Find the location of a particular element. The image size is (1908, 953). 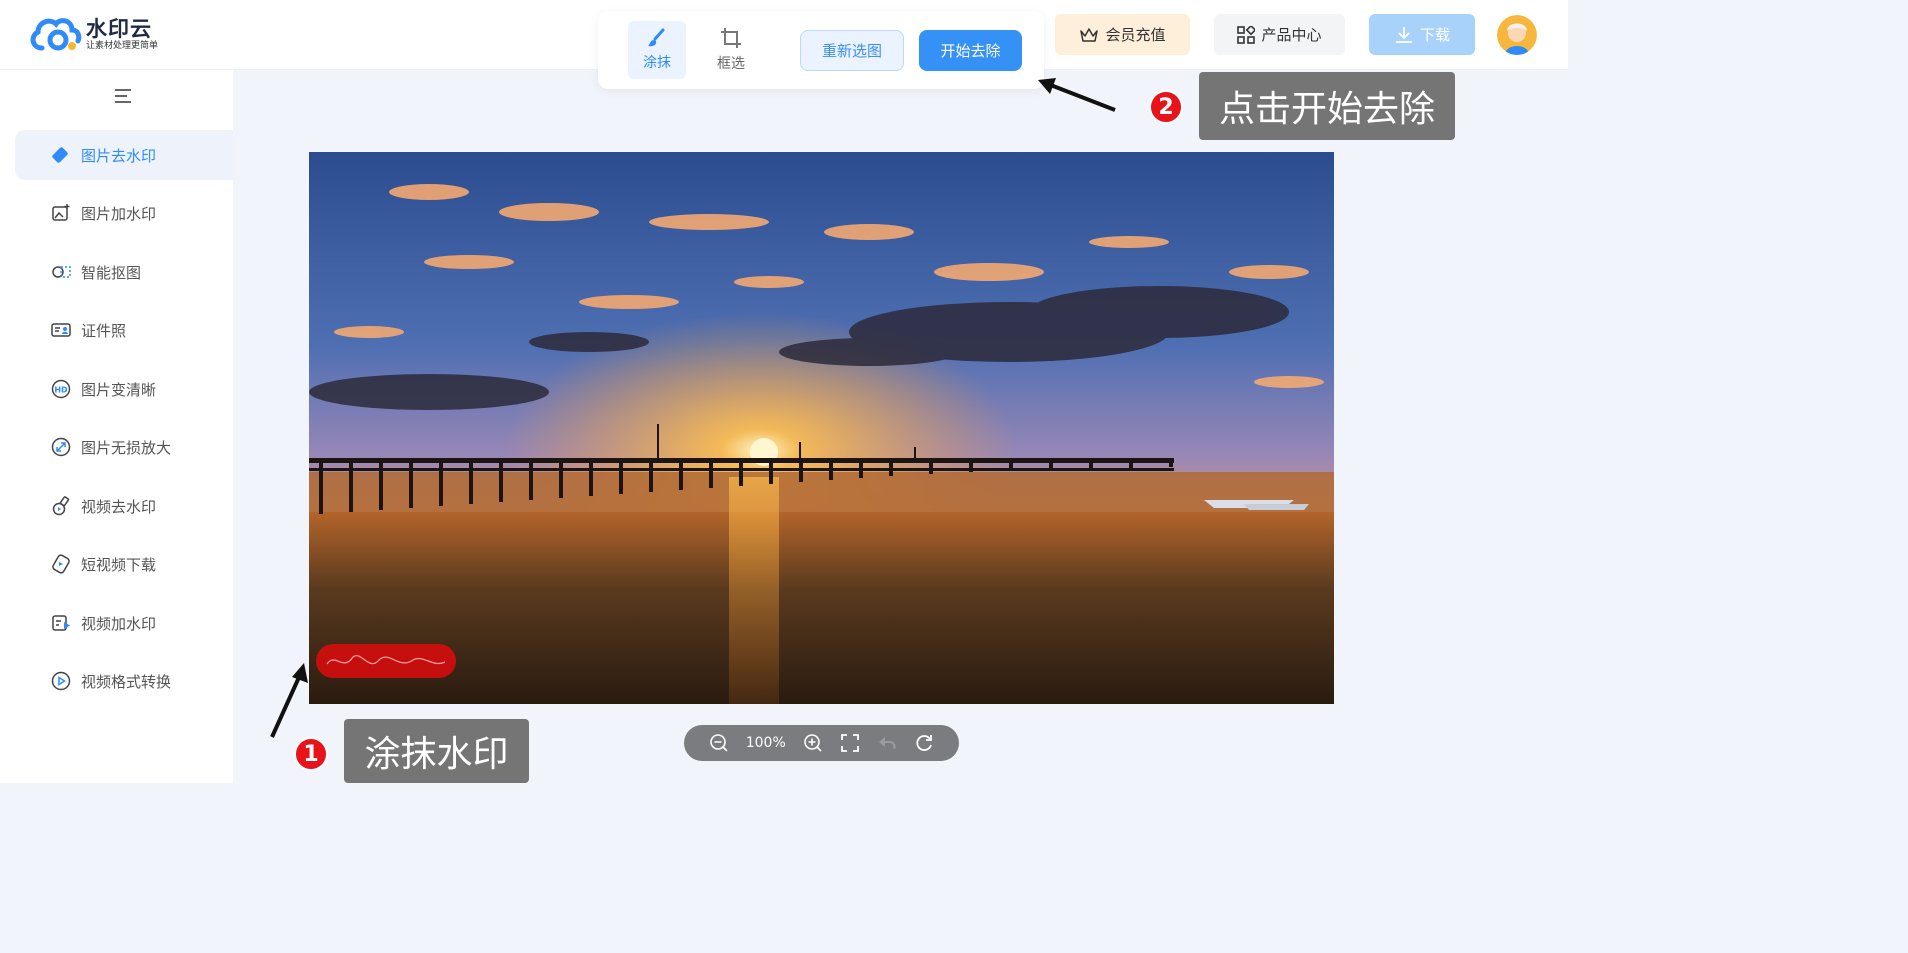

box-select-tool-label: 框选 is located at coordinates (731, 64).